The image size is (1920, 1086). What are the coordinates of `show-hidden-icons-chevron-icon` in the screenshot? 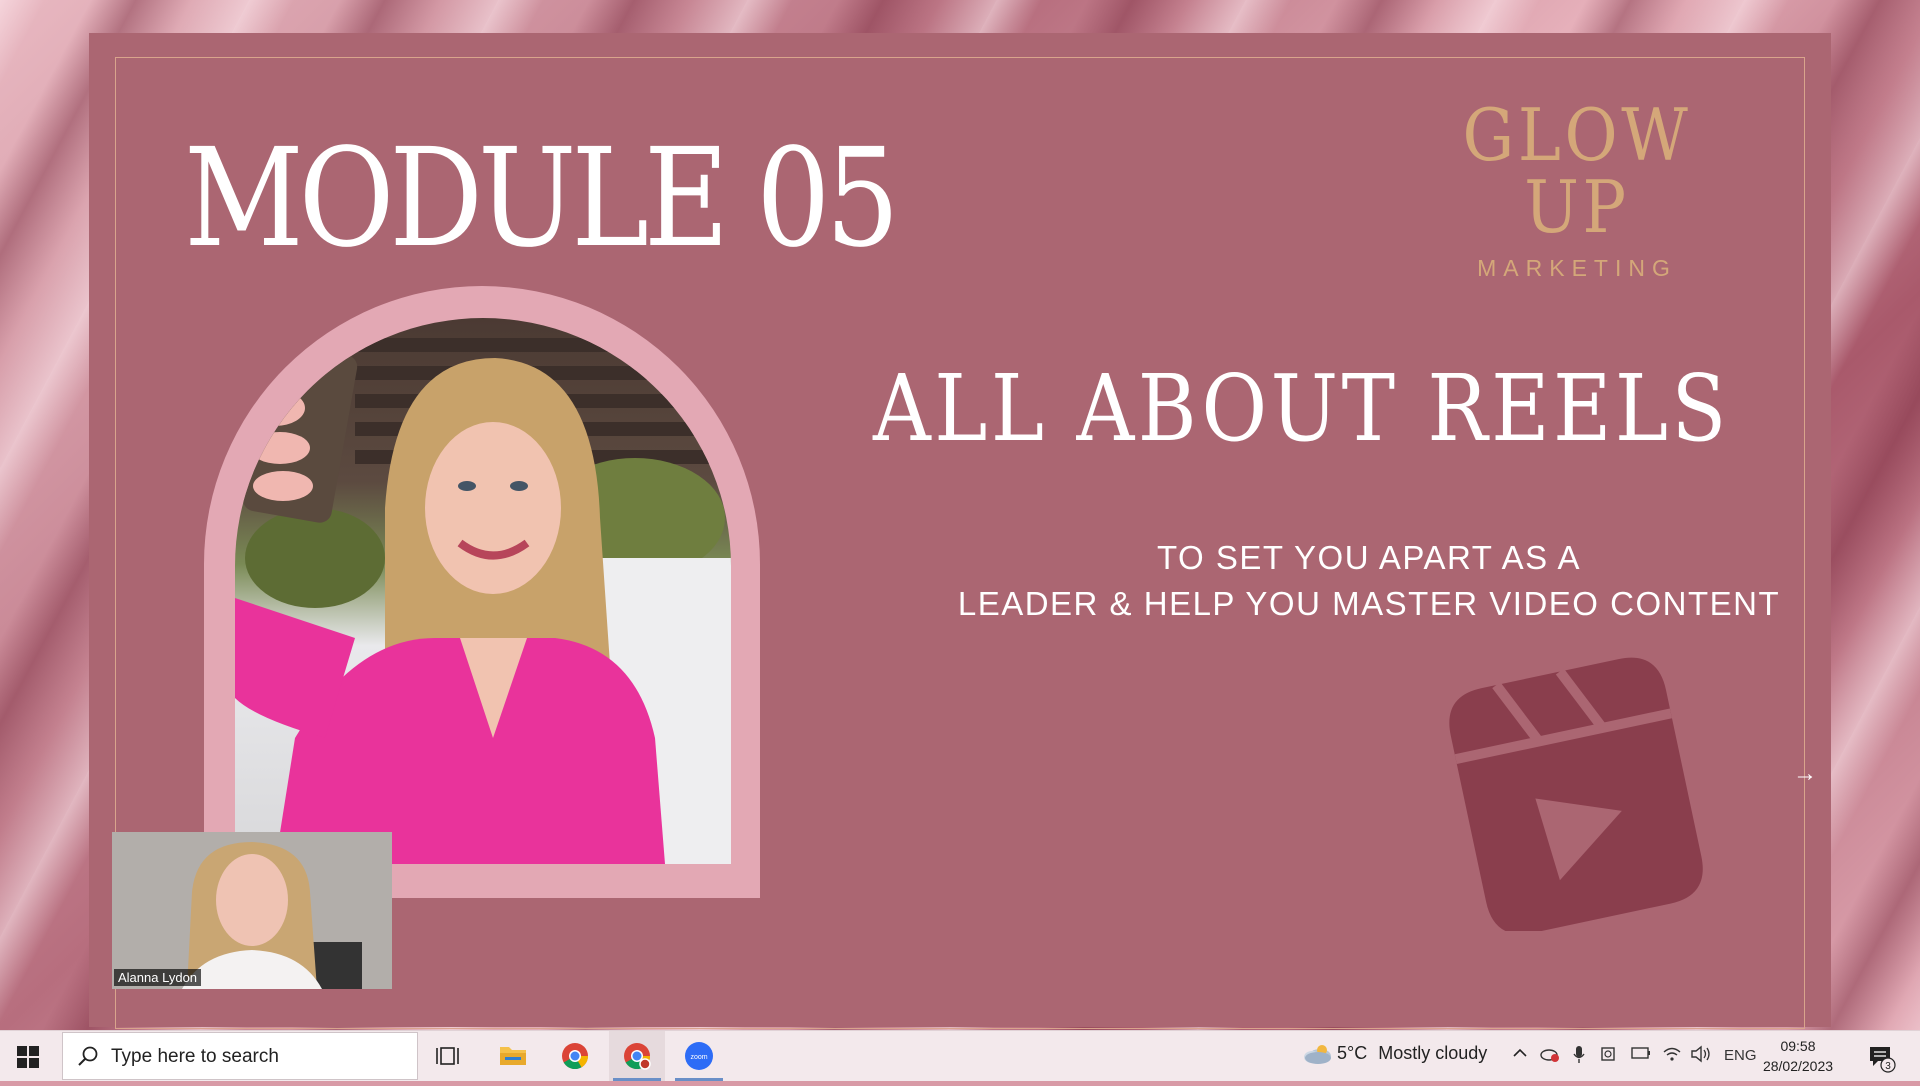 It's located at (1520, 1055).